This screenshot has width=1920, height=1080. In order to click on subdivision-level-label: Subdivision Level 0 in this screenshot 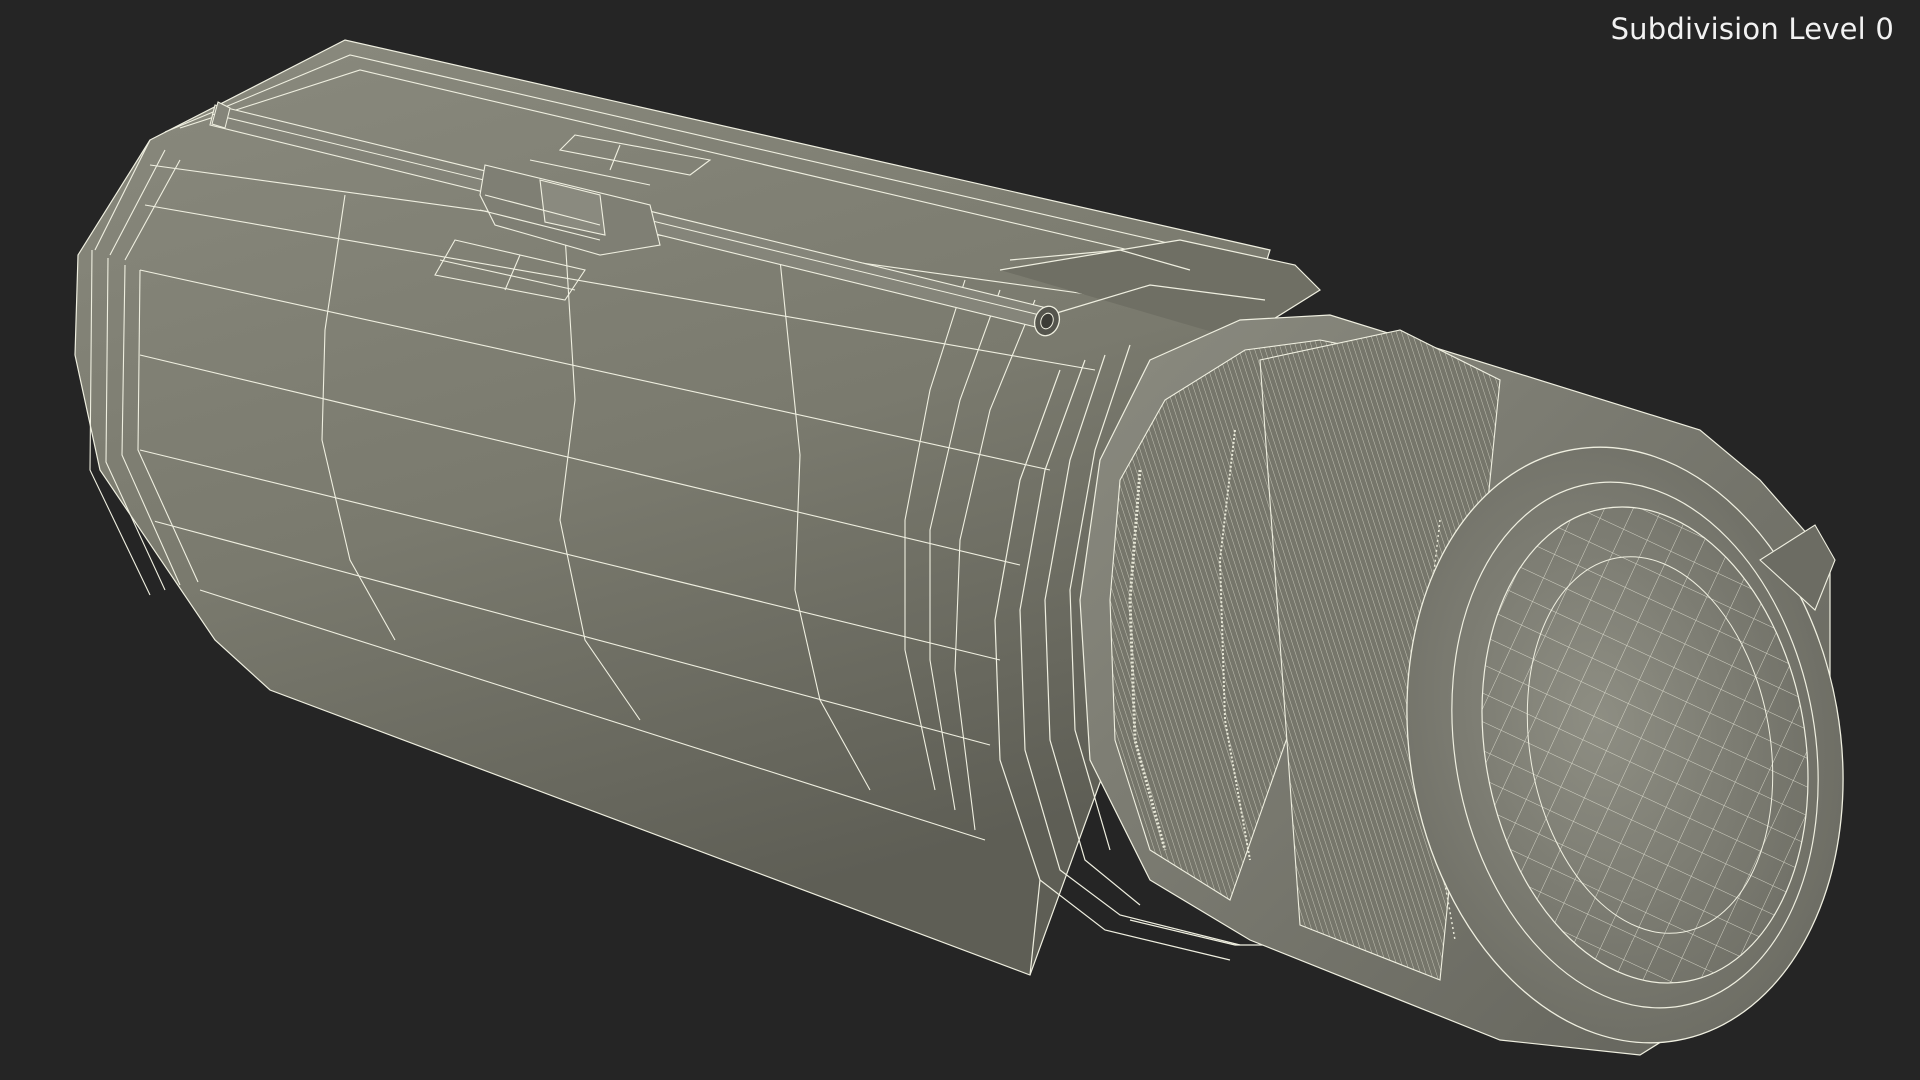, I will do `click(1752, 29)`.